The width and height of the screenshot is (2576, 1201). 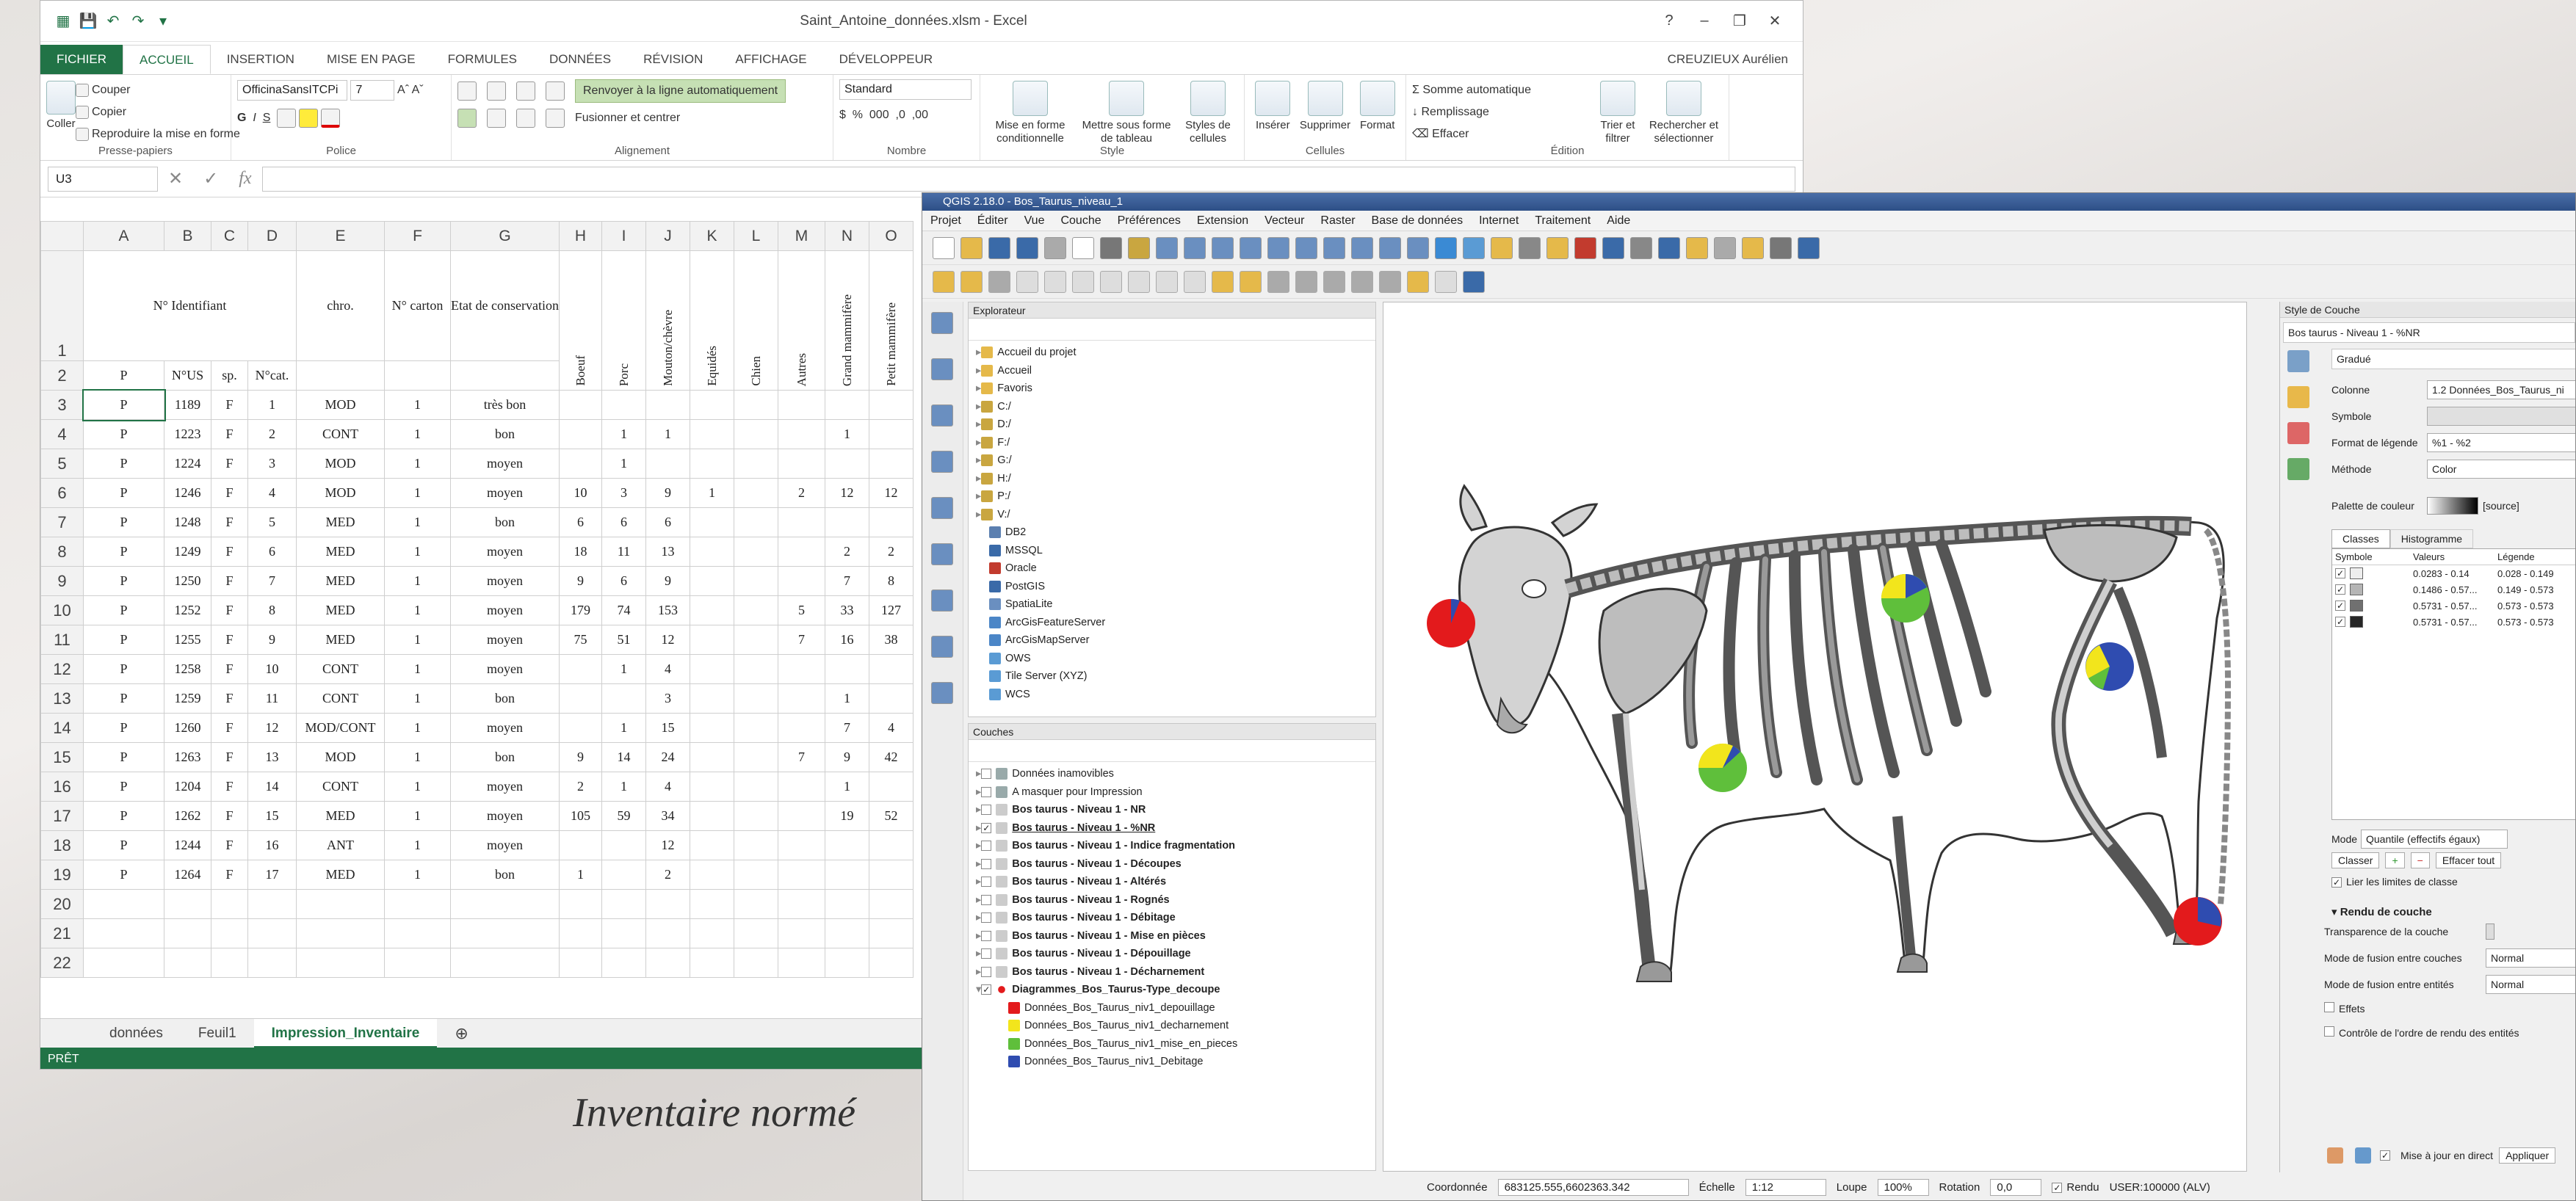 What do you see at coordinates (261, 59) in the screenshot?
I see `tab-insertion: INSERTION` at bounding box center [261, 59].